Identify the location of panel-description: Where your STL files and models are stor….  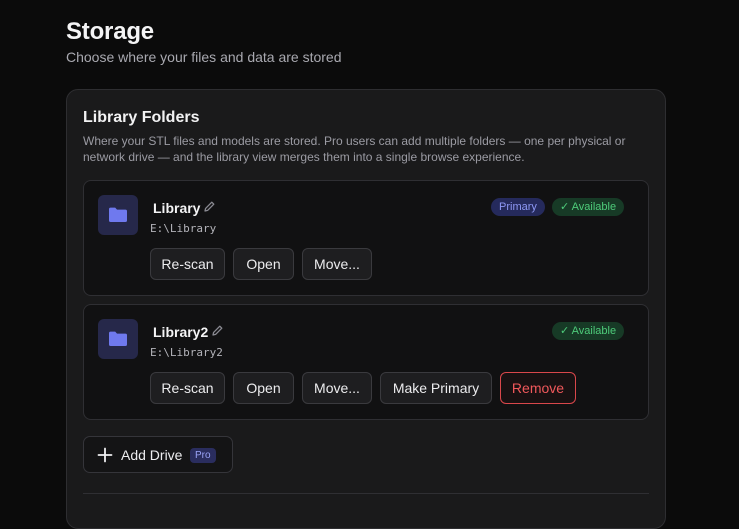
(354, 149).